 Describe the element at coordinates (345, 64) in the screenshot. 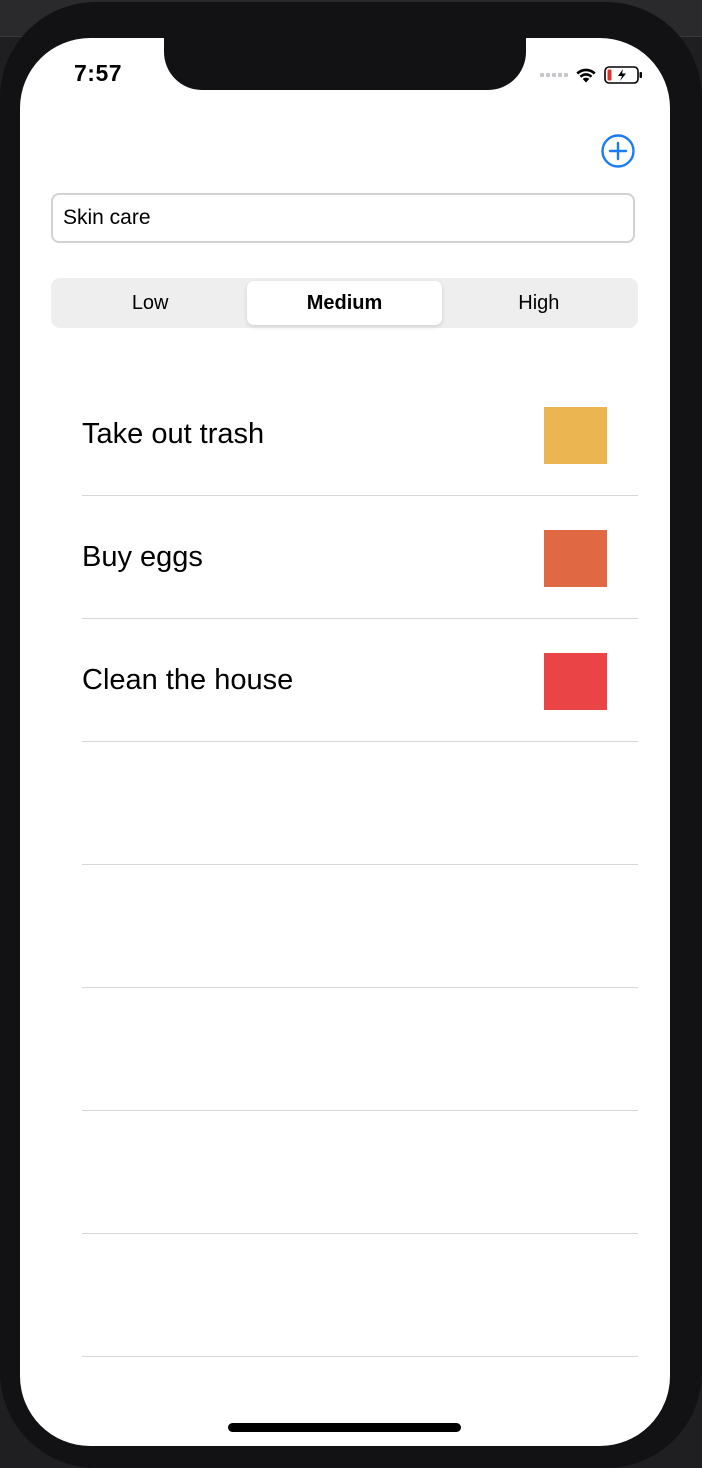

I see `notch` at that location.